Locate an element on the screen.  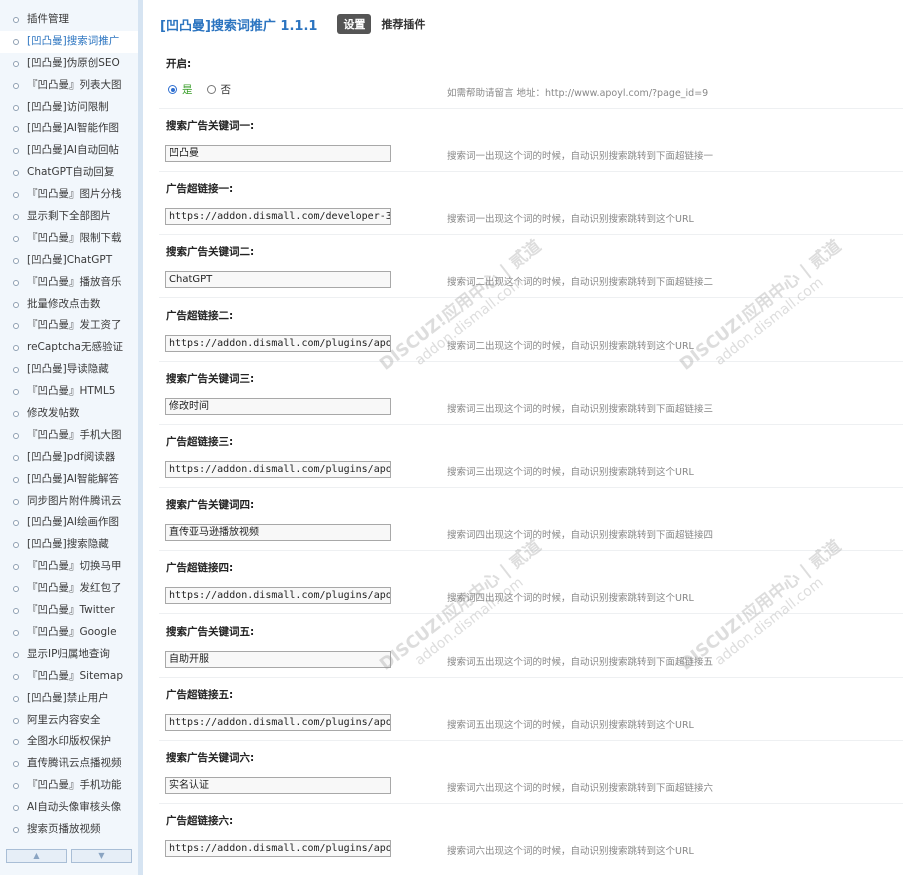
sidebar-menu-item: [凹凸曼]禁止用户 is located at coordinates (69, 699).